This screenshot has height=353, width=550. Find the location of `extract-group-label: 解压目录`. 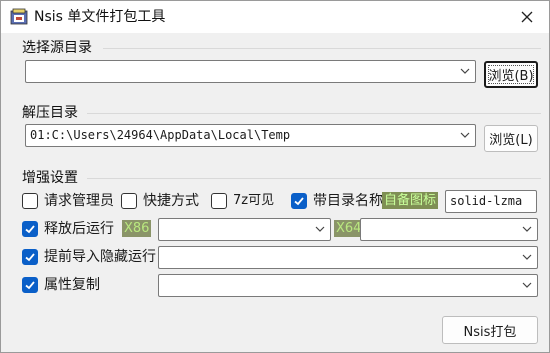

extract-group-label: 解压目录 is located at coordinates (50, 113).